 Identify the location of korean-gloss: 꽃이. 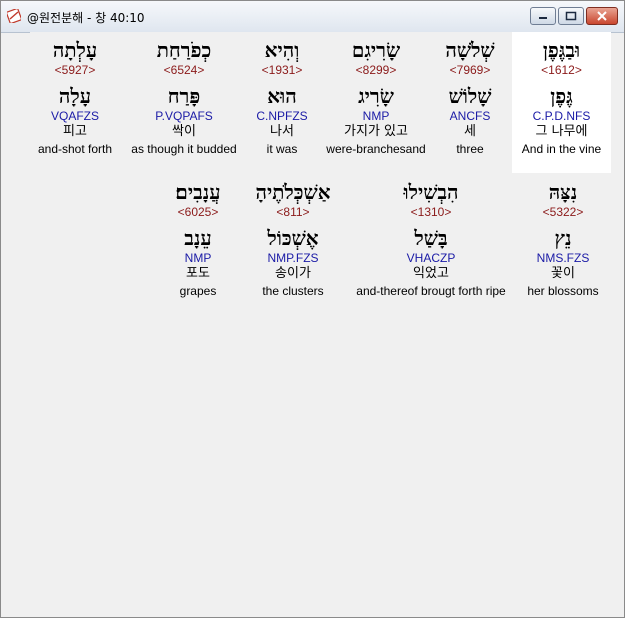
(563, 273).